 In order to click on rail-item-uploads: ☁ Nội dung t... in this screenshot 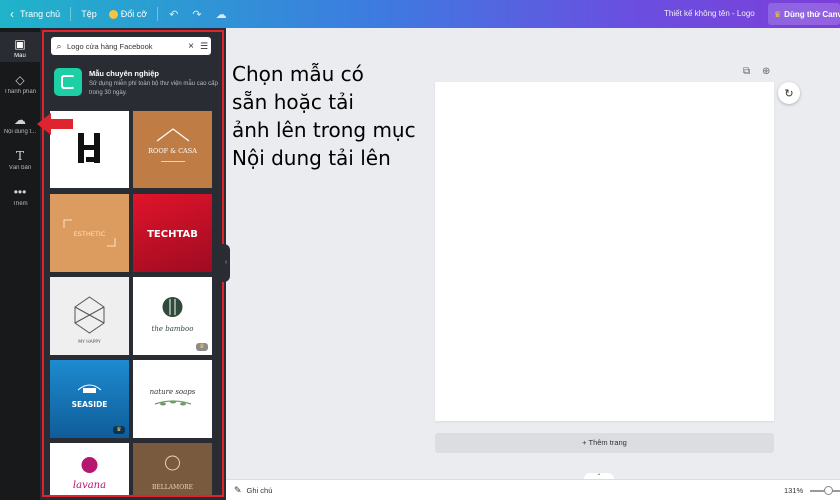, I will do `click(20, 125)`.